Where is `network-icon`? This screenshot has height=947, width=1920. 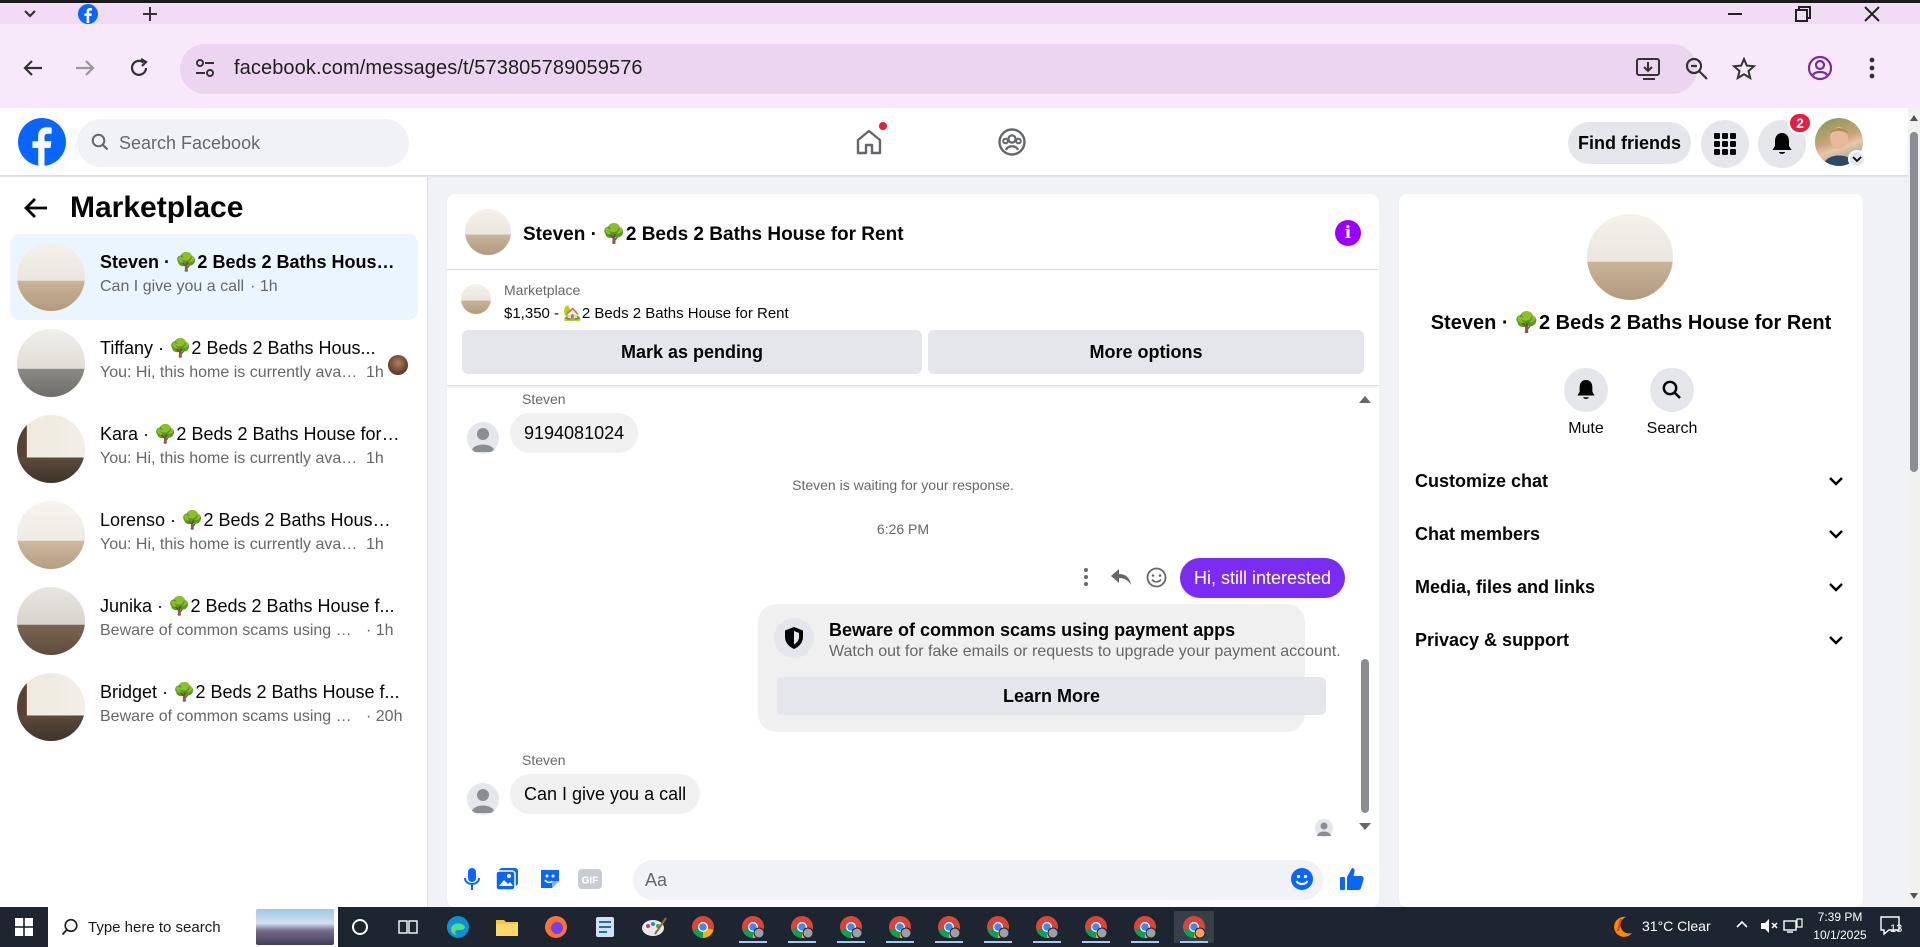
network-icon is located at coordinates (1793, 926).